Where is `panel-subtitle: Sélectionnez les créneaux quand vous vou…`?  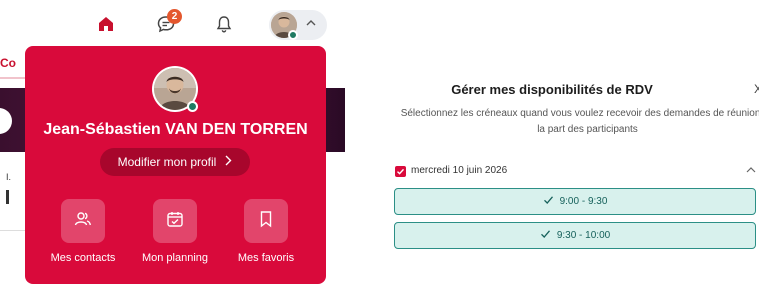
panel-subtitle: Sélectionnez les créneaux quand vous vou… is located at coordinates (579, 121).